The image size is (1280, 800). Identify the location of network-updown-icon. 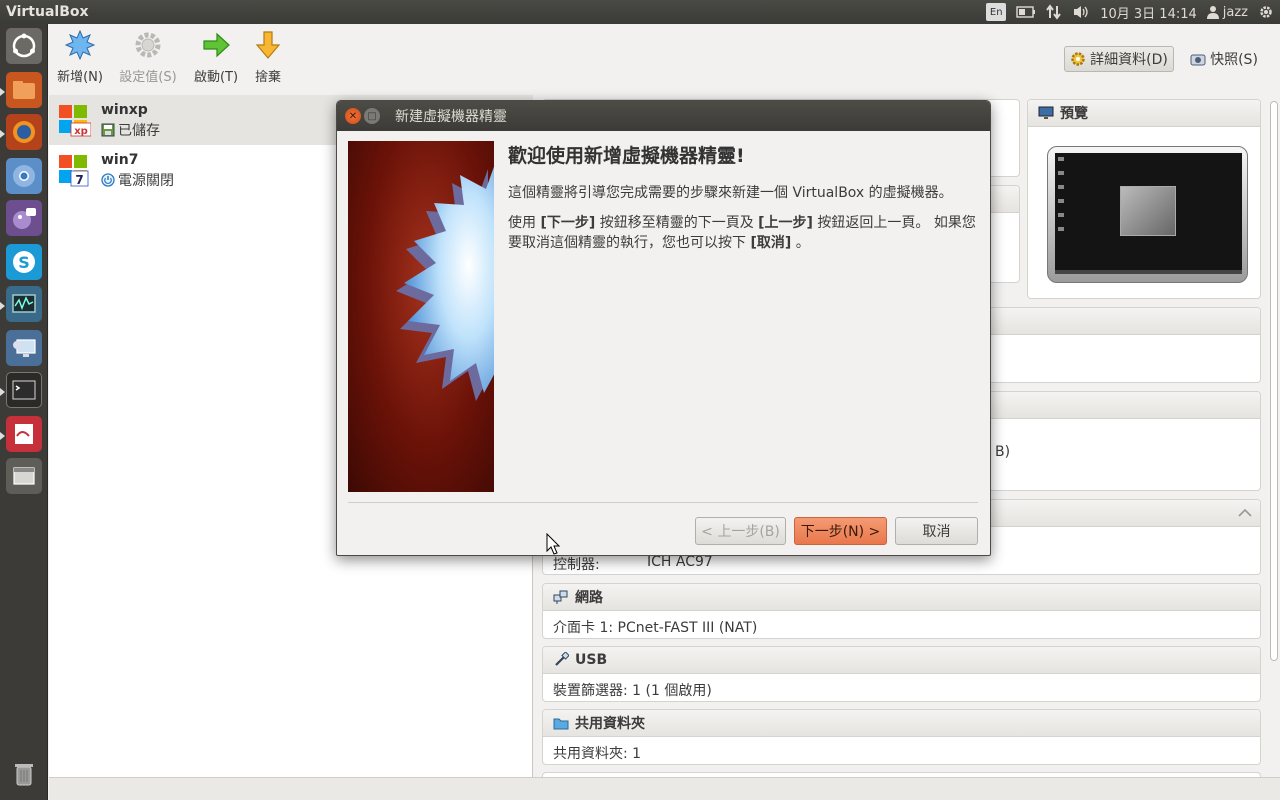
(1054, 12).